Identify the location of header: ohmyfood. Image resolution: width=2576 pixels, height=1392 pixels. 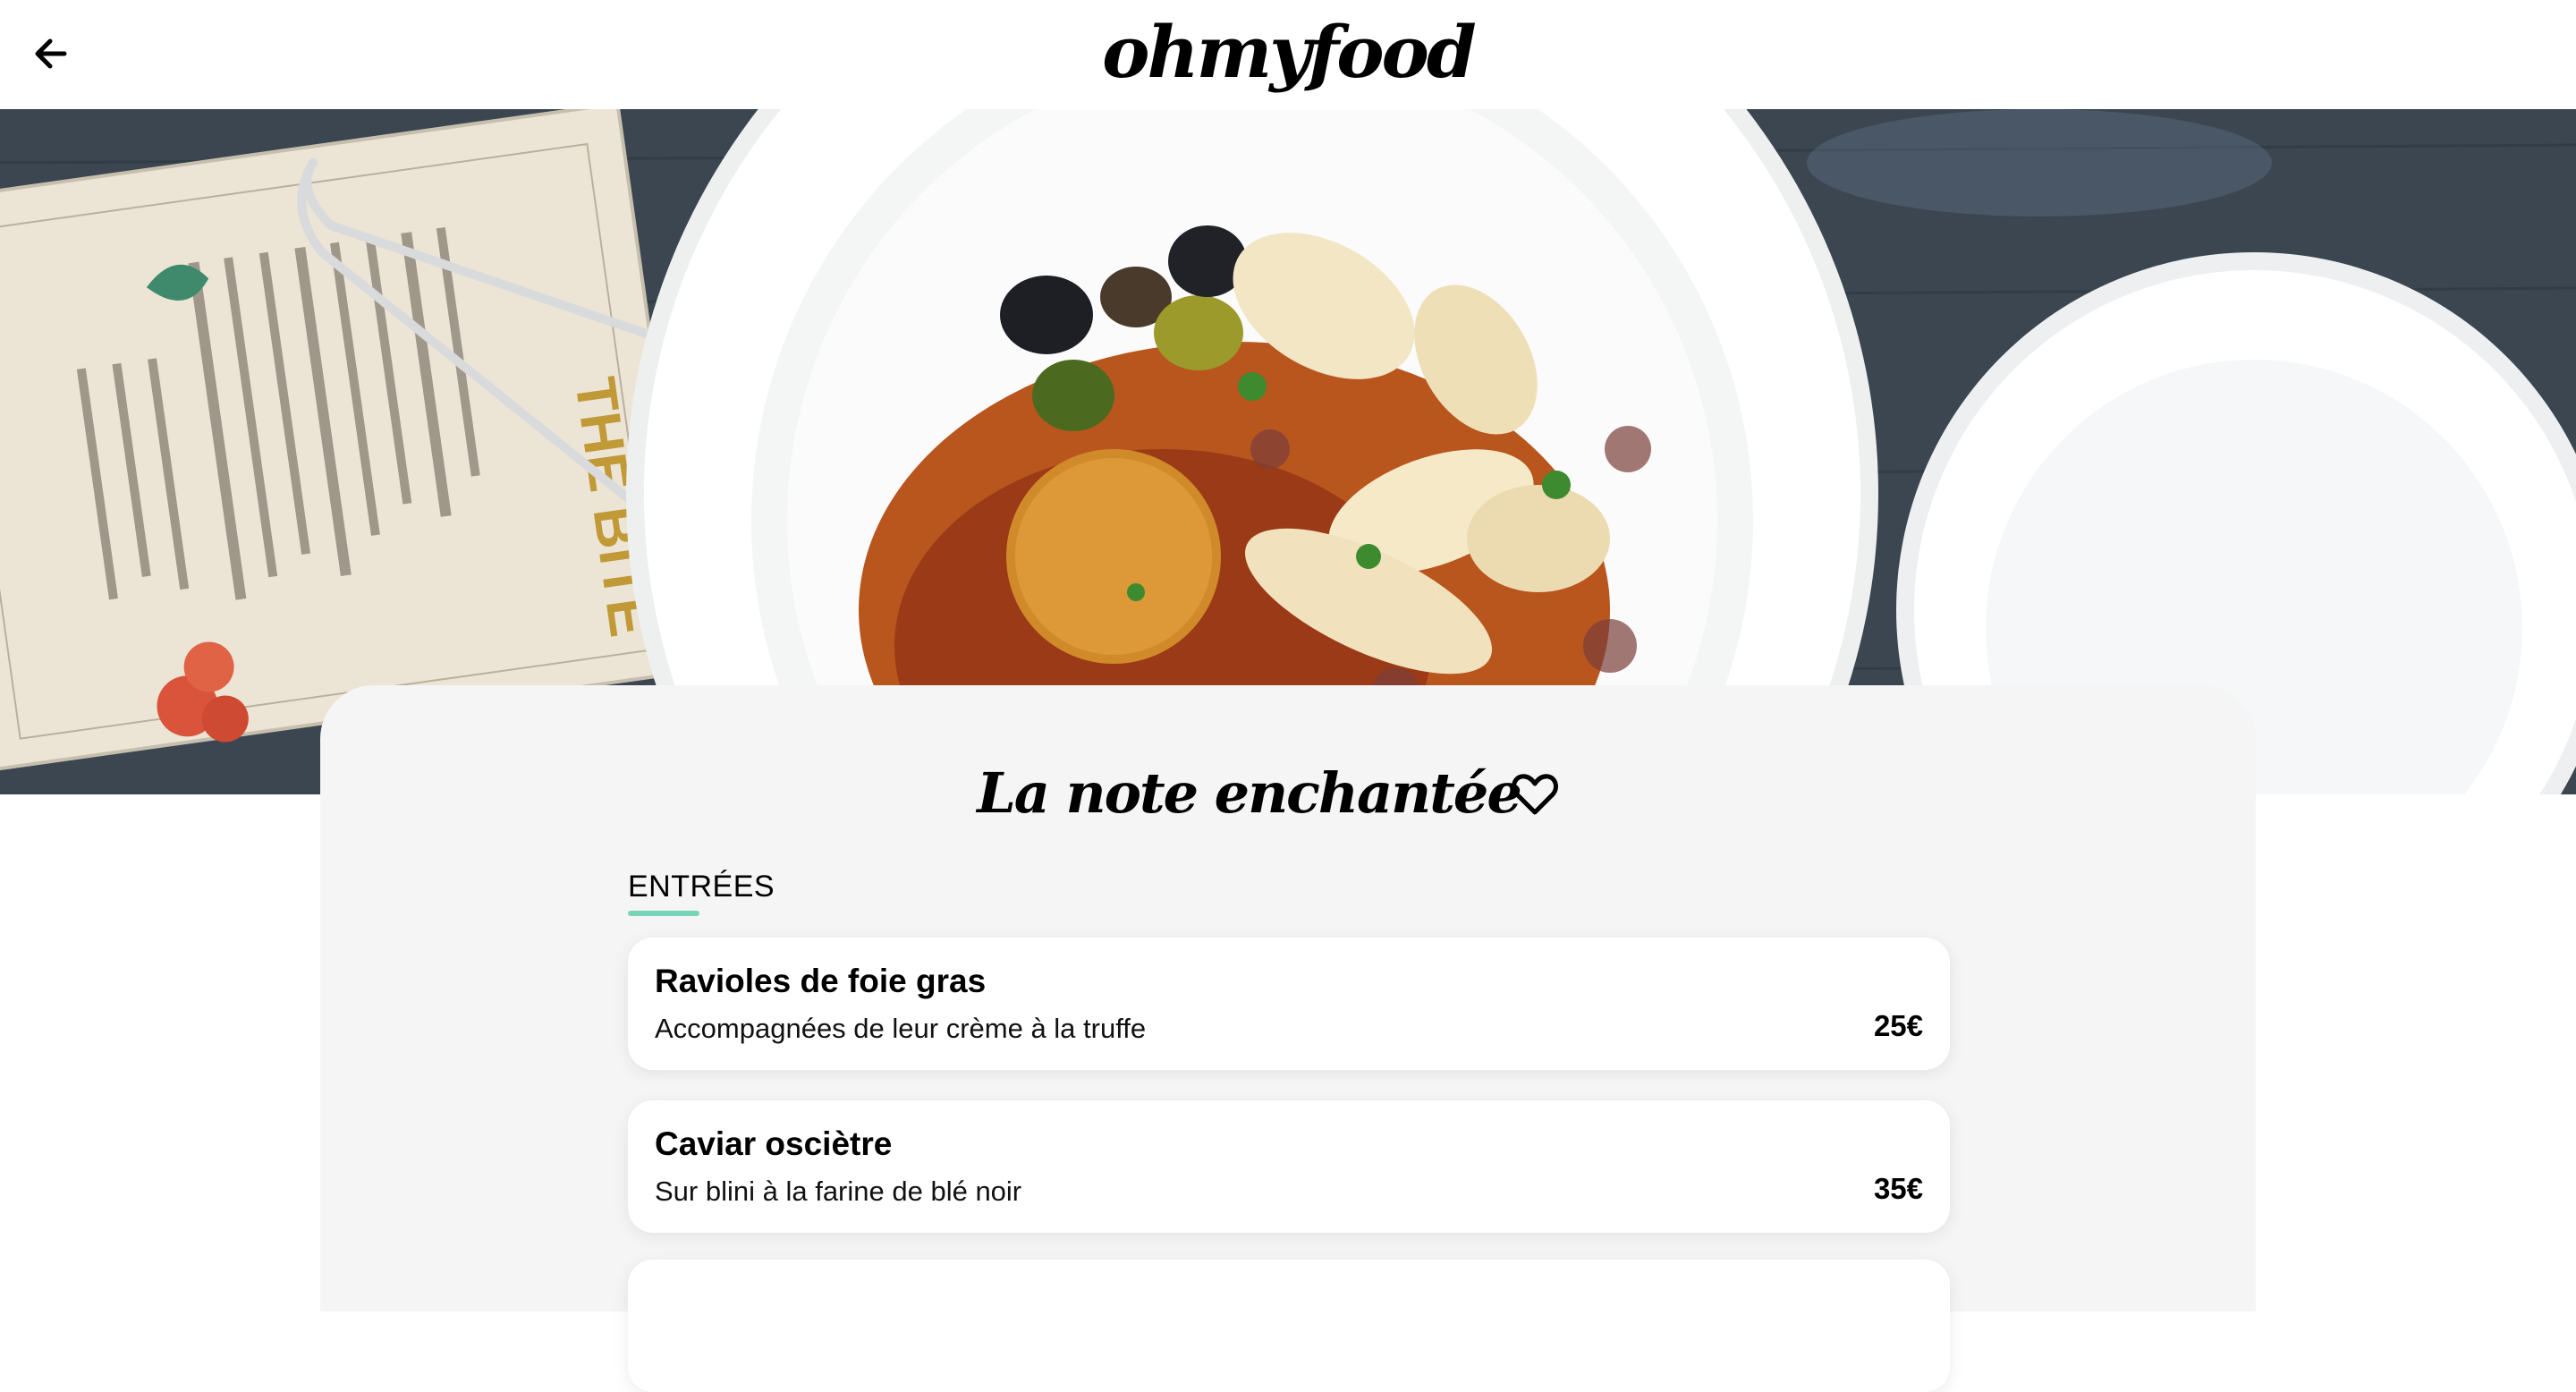
(1288, 54).